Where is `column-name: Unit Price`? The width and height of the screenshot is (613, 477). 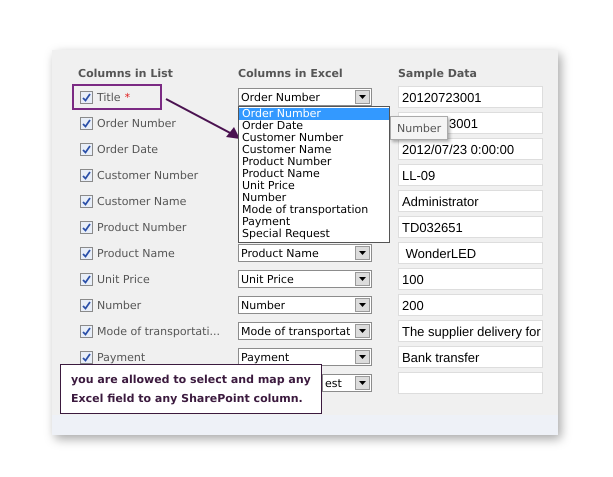
column-name: Unit Price is located at coordinates (123, 279).